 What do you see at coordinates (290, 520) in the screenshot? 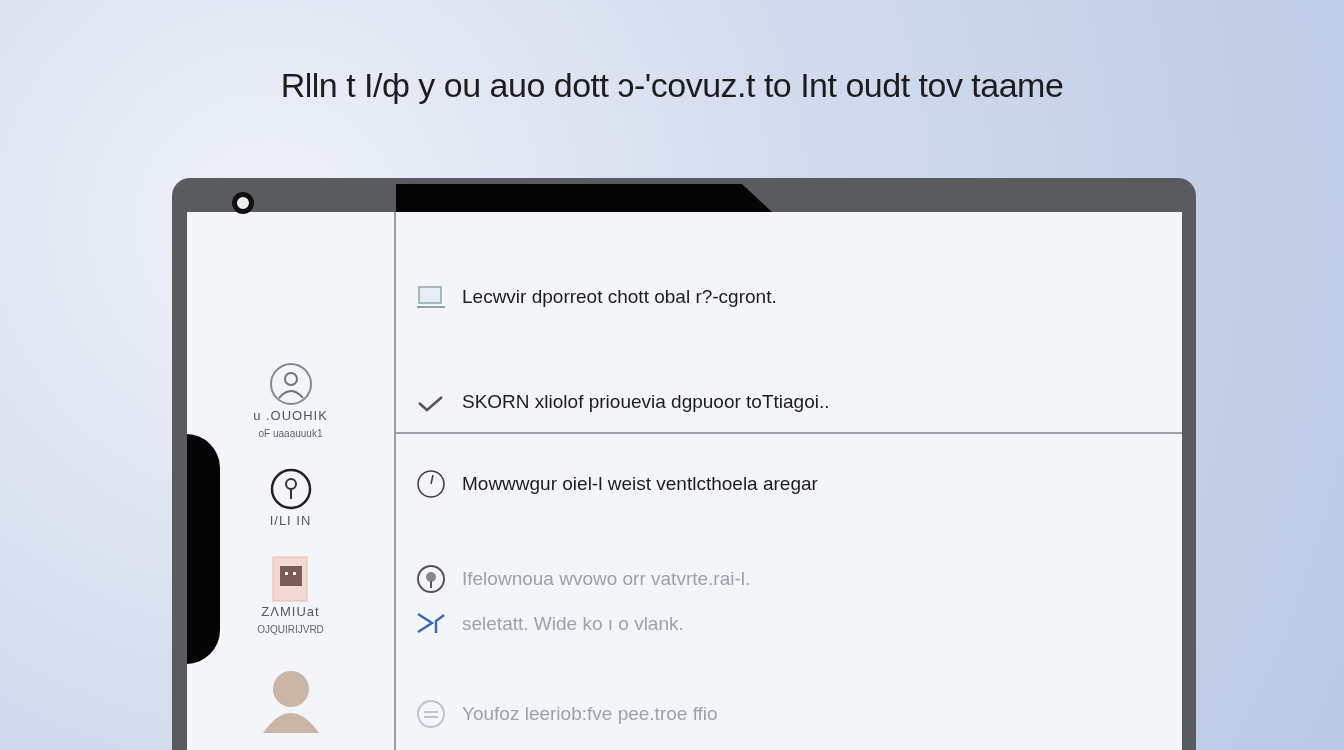
I see `sidebar-label: I/LI IN` at bounding box center [290, 520].